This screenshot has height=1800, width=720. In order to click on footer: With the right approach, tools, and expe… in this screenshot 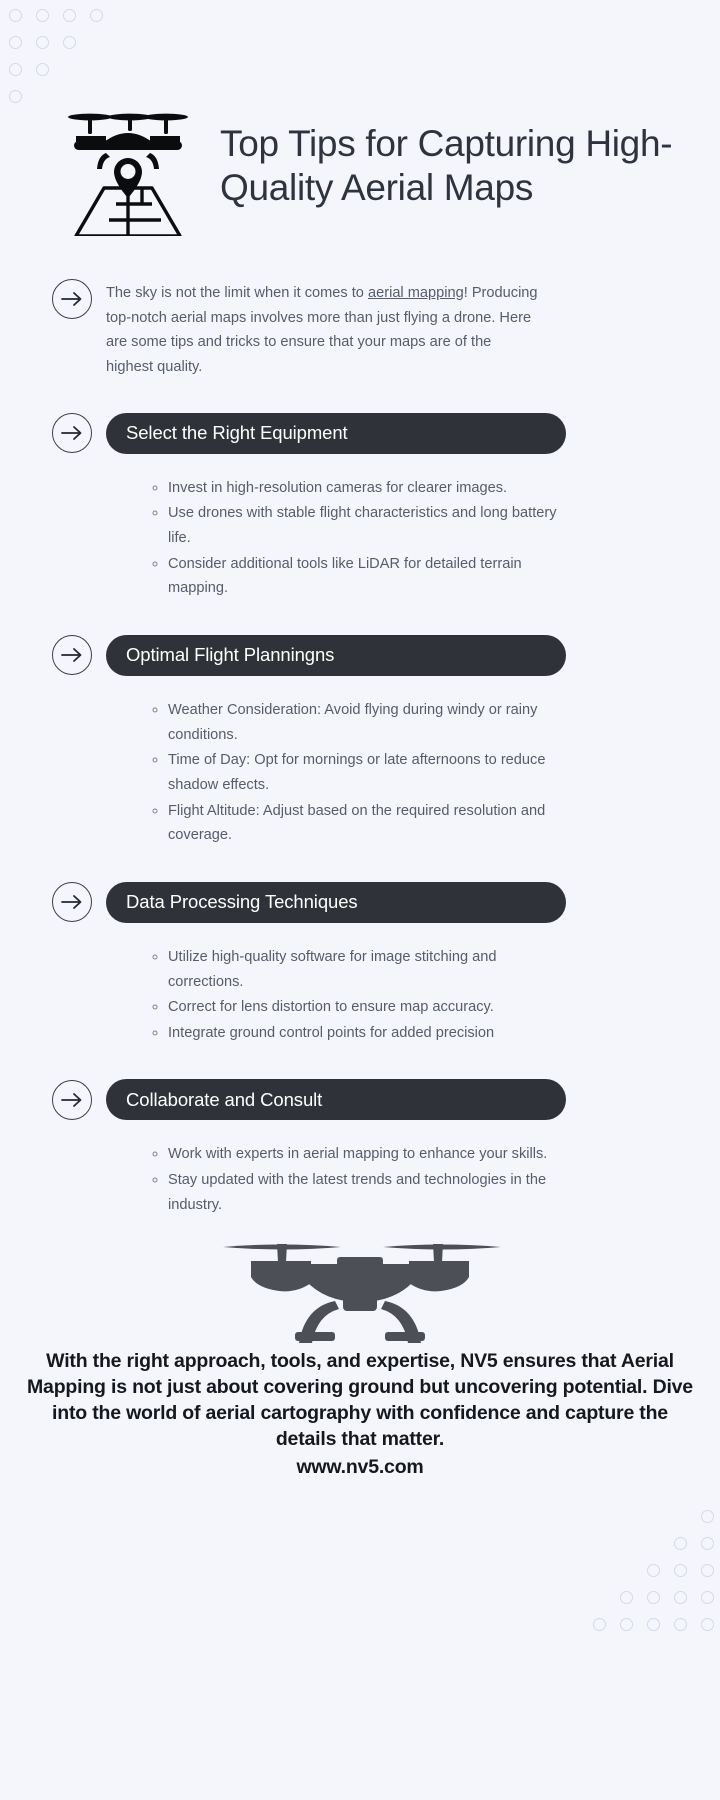, I will do `click(360, 1412)`.